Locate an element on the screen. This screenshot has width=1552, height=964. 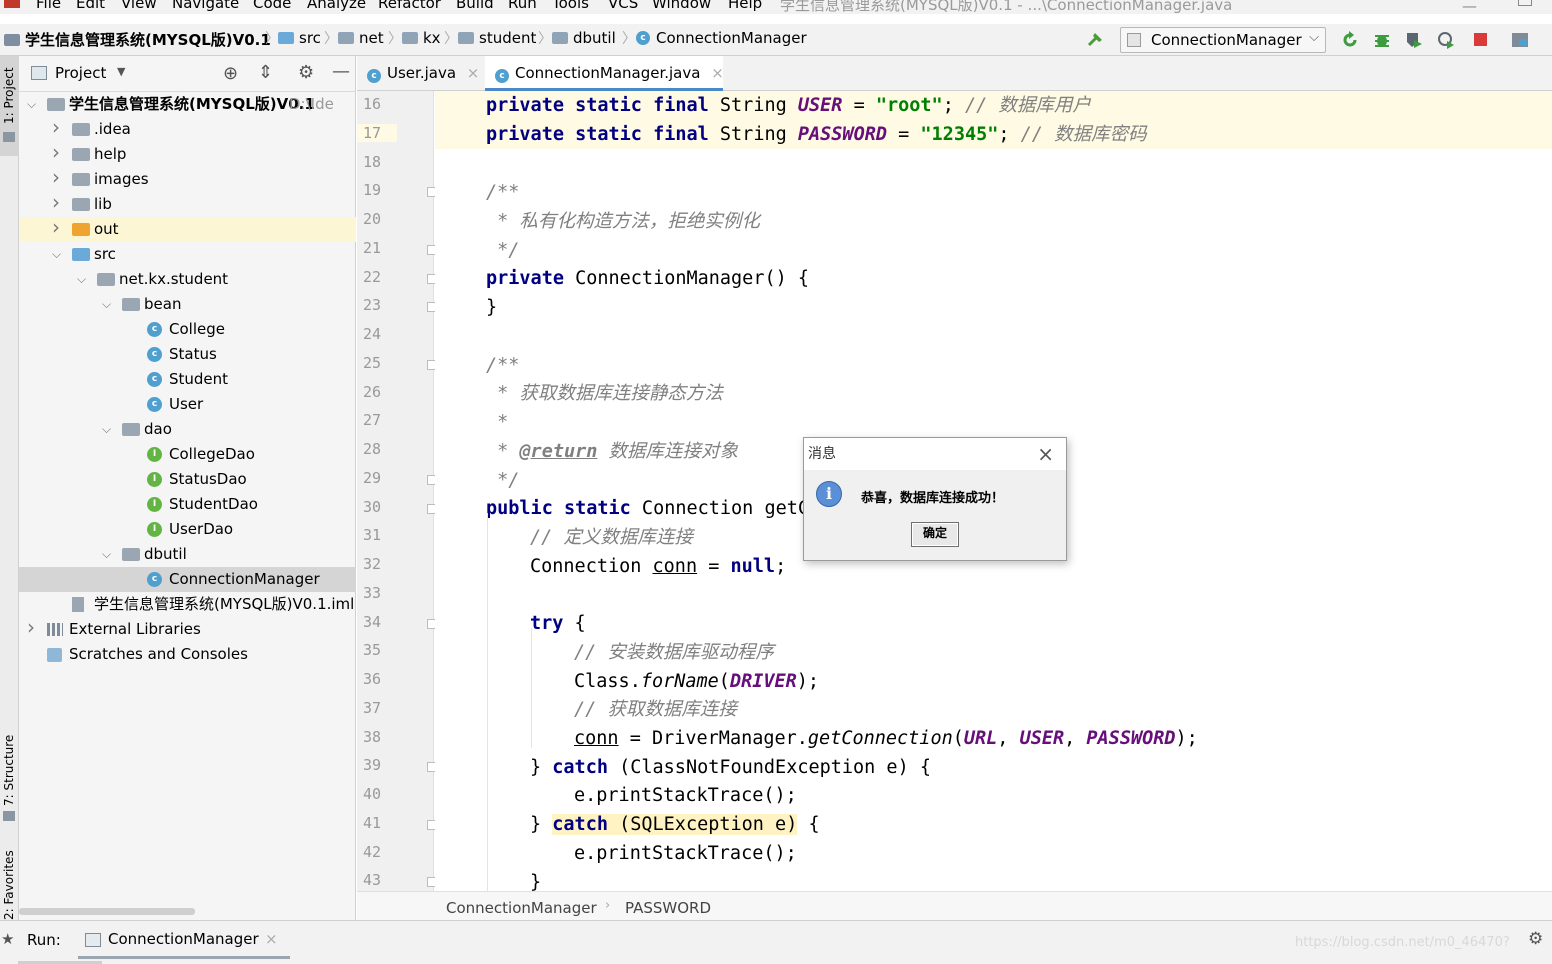
tree-item: › lib is located at coordinates (187, 203).